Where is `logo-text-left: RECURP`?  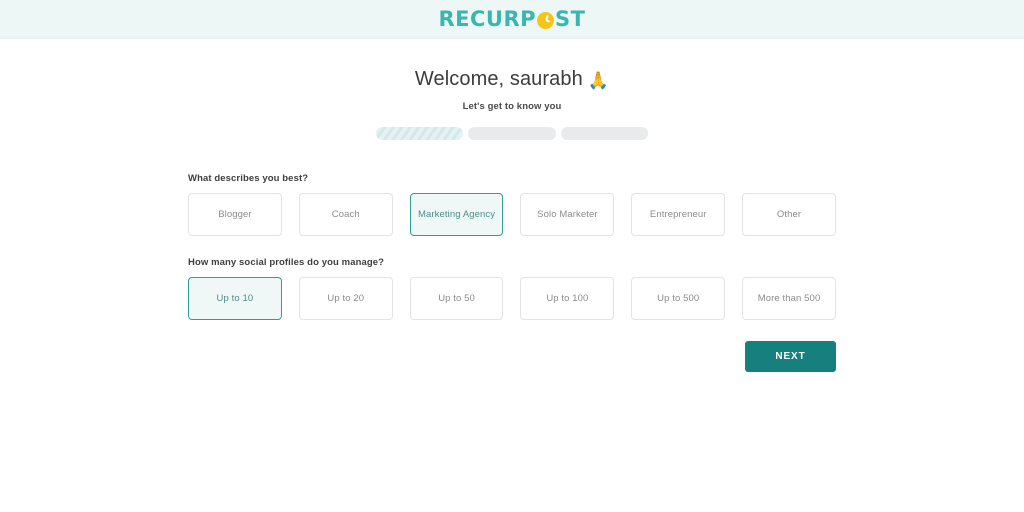 logo-text-left: RECURP is located at coordinates (487, 18).